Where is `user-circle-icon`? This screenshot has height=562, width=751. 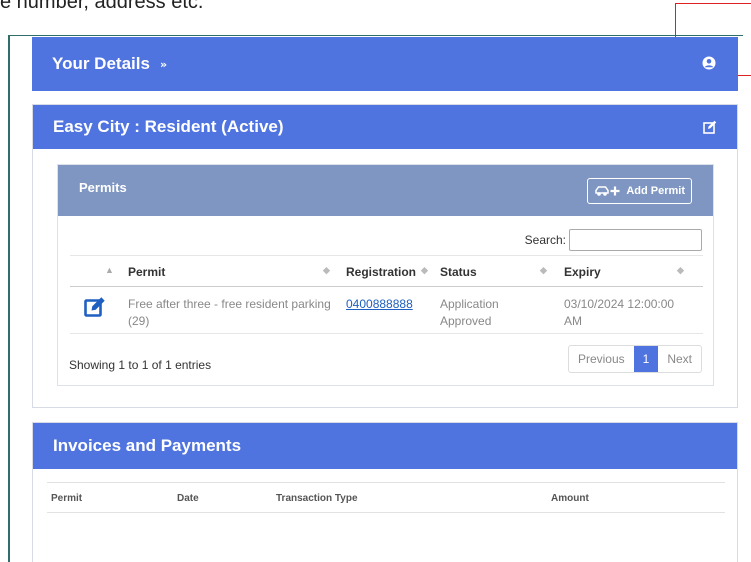
user-circle-icon is located at coordinates (709, 63).